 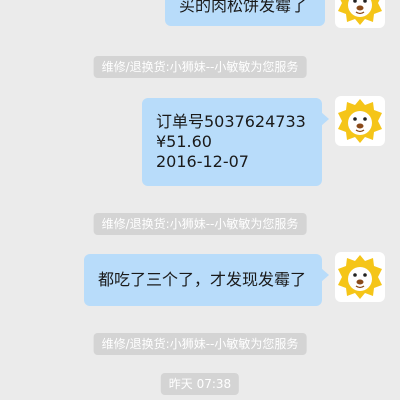 What do you see at coordinates (202, 279) in the screenshot?
I see `message-text: 都吃了三个了，才发现发霉了` at bounding box center [202, 279].